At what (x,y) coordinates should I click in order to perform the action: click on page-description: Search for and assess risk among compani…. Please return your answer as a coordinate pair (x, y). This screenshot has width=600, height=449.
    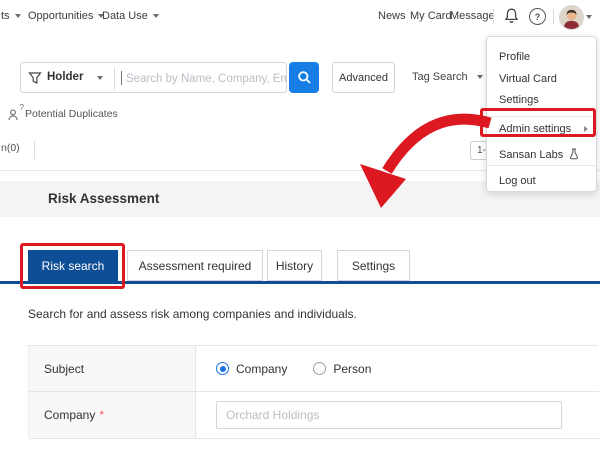
    Looking at the image, I should click on (192, 314).